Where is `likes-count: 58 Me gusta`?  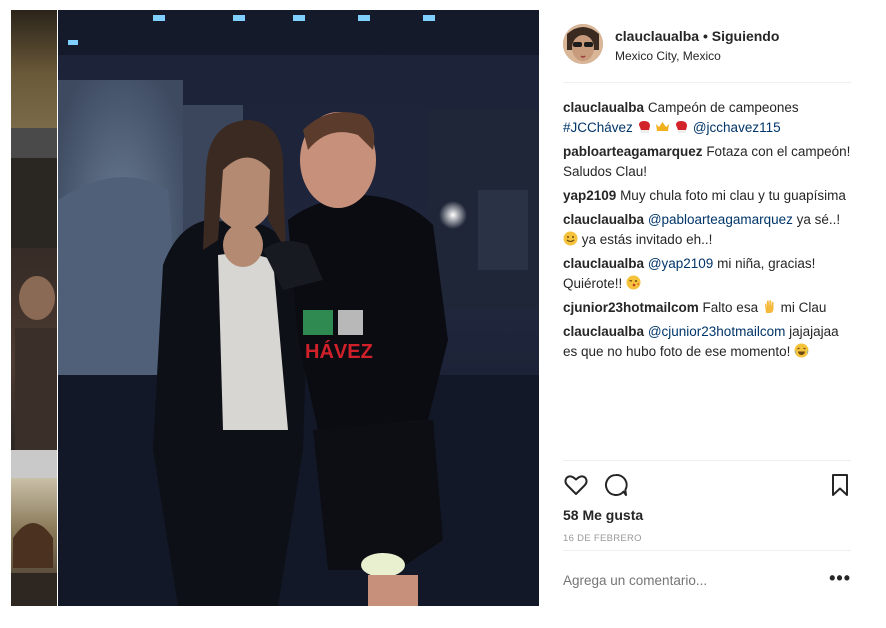
likes-count: 58 Me gusta is located at coordinates (603, 515).